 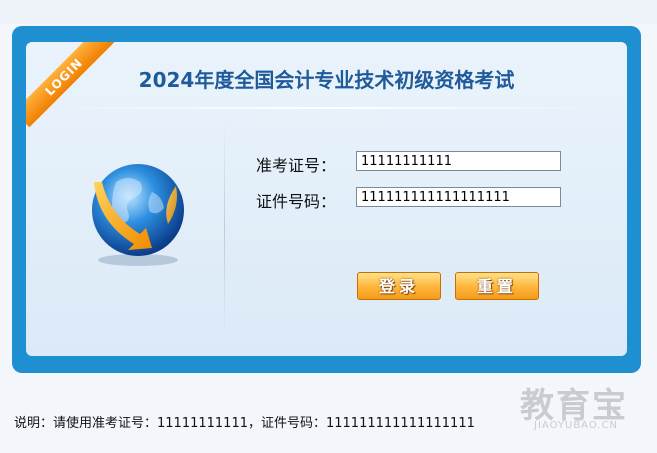 What do you see at coordinates (224, 230) in the screenshot?
I see `vertical-divider` at bounding box center [224, 230].